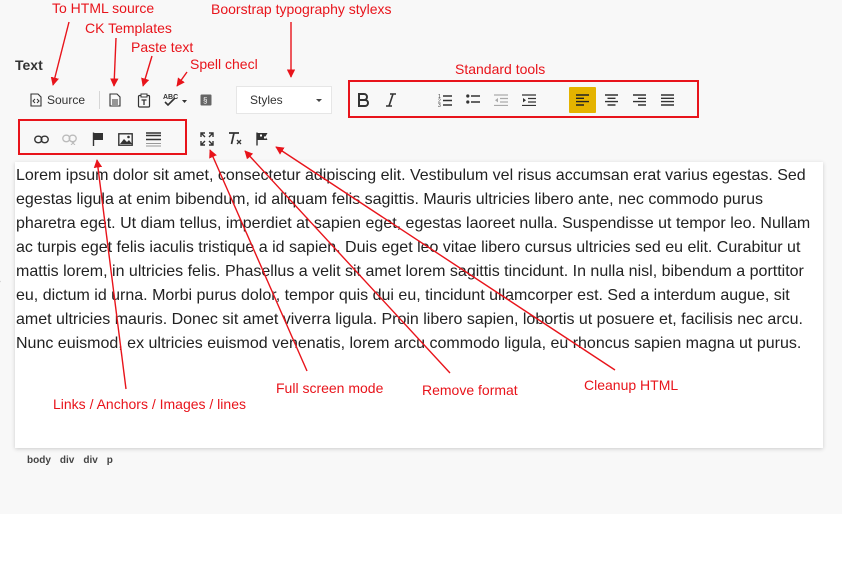 Image resolution: width=842 pixels, height=567 pixels. I want to click on scayt-icon: §, so click(206, 100).